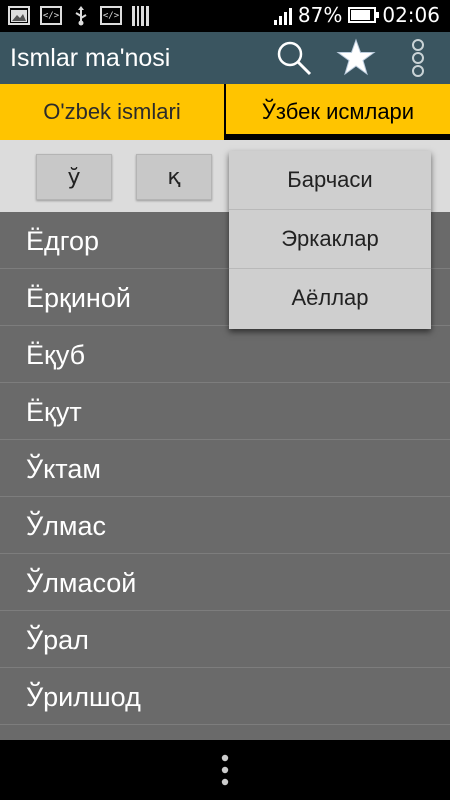 The width and height of the screenshot is (450, 800). Describe the element at coordinates (174, 177) in the screenshot. I see `letter-button-q: қ` at that location.